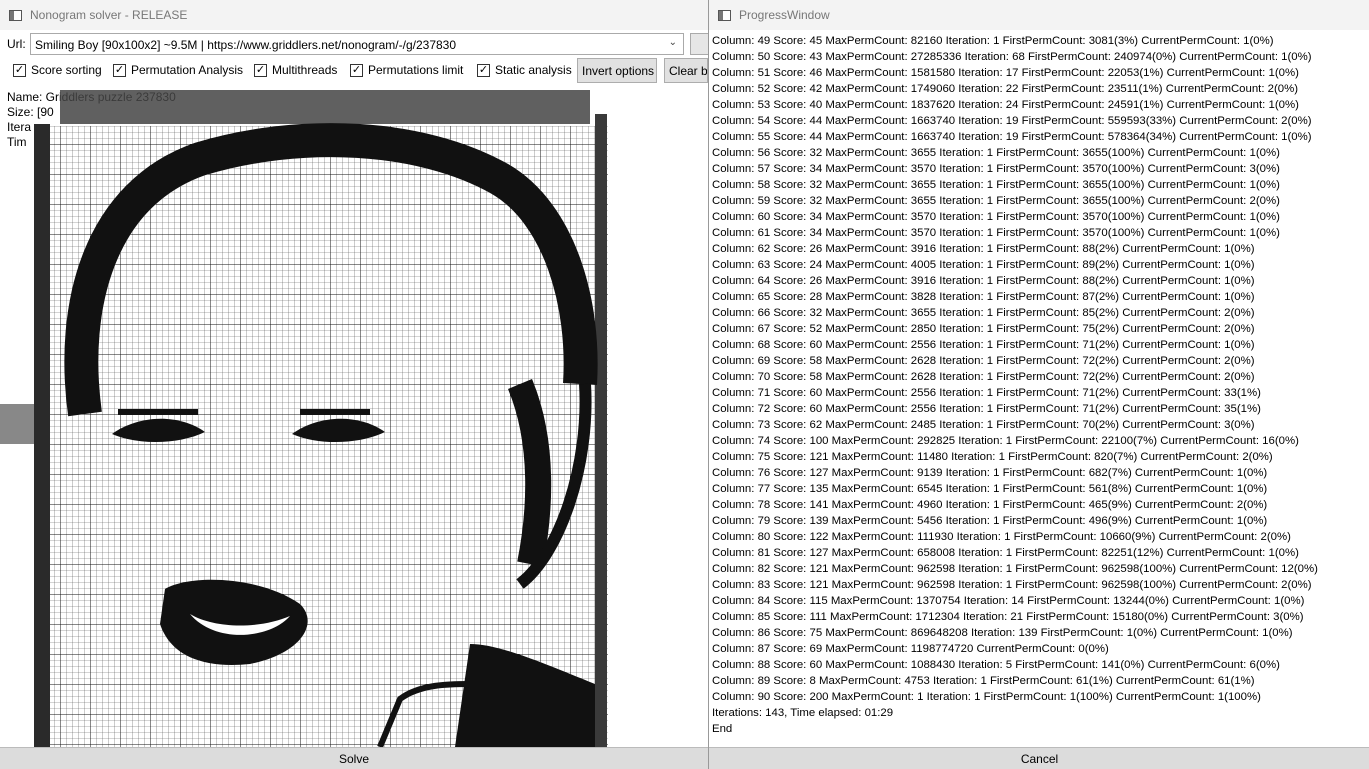 The height and width of the screenshot is (769, 1369). What do you see at coordinates (354, 15) in the screenshot?
I see `title-bar: Nonogram solver - RELEASE` at bounding box center [354, 15].